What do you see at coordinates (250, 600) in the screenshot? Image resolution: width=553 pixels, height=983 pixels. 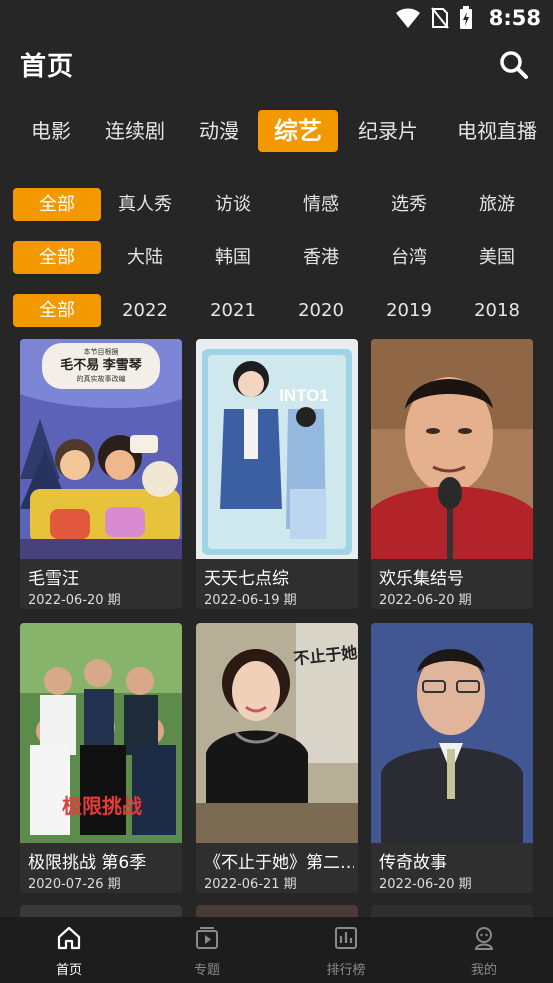 I see `show-date: 2022-06-19 期` at bounding box center [250, 600].